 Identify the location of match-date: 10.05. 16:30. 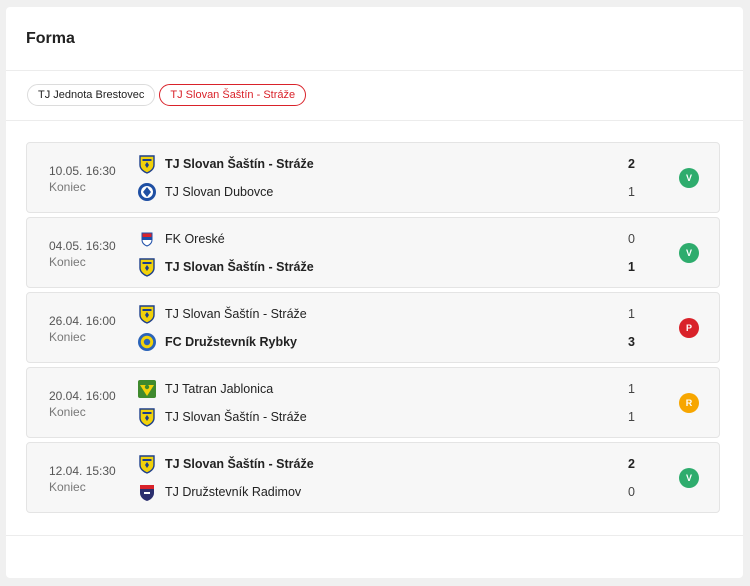
(82, 171).